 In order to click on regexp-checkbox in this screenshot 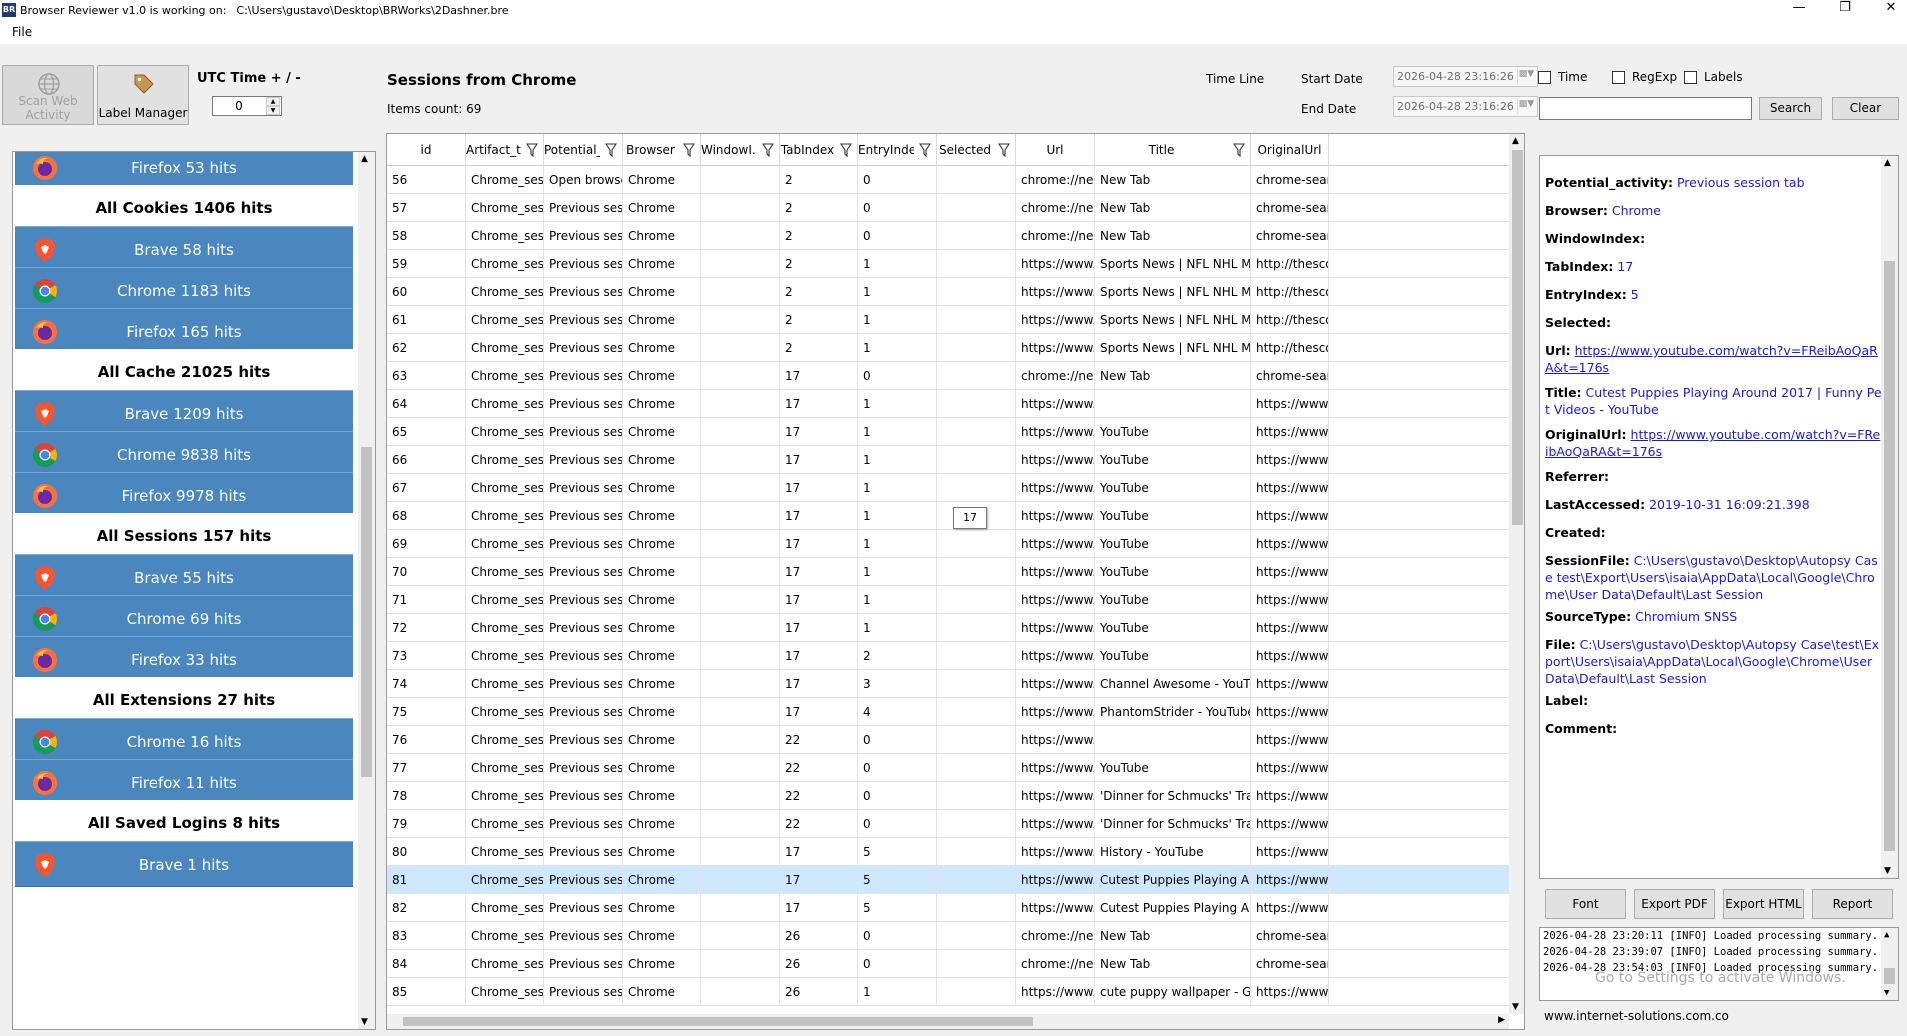, I will do `click(1618, 77)`.